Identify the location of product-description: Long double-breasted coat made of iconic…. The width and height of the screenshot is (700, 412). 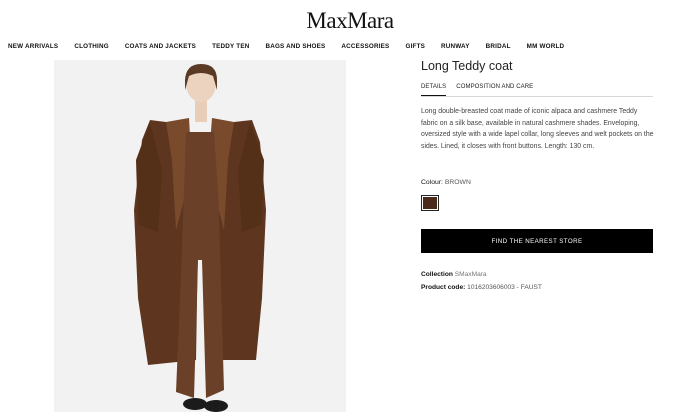
(537, 129).